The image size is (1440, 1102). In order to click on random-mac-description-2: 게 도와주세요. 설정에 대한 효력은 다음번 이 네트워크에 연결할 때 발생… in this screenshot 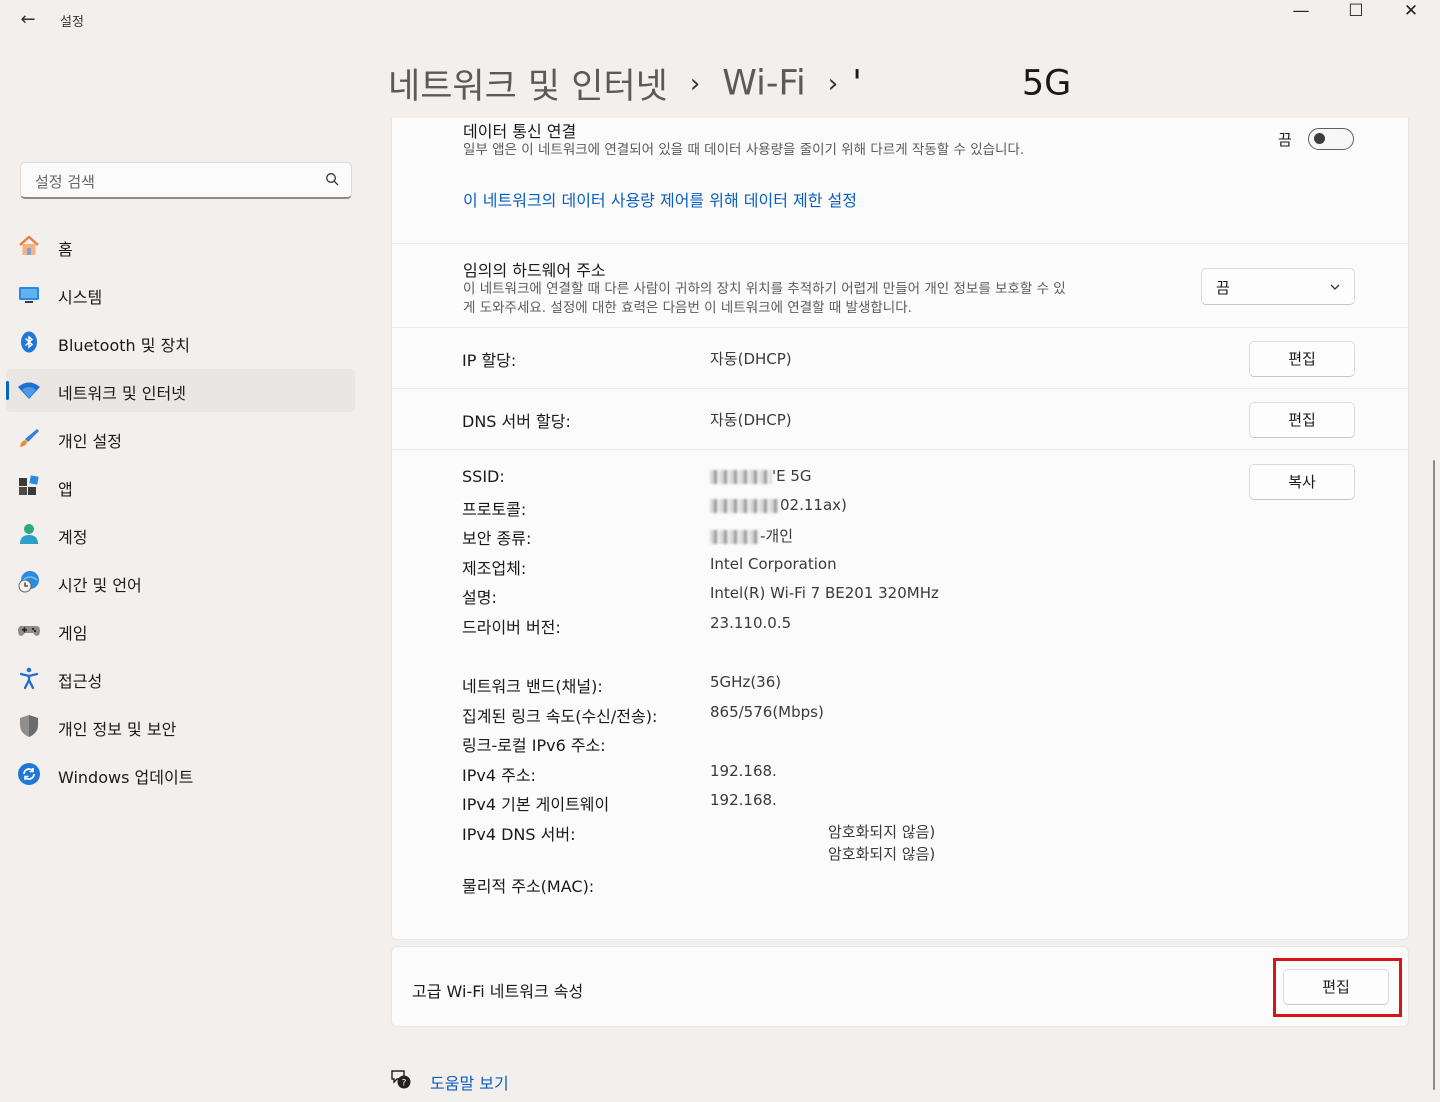, I will do `click(687, 308)`.